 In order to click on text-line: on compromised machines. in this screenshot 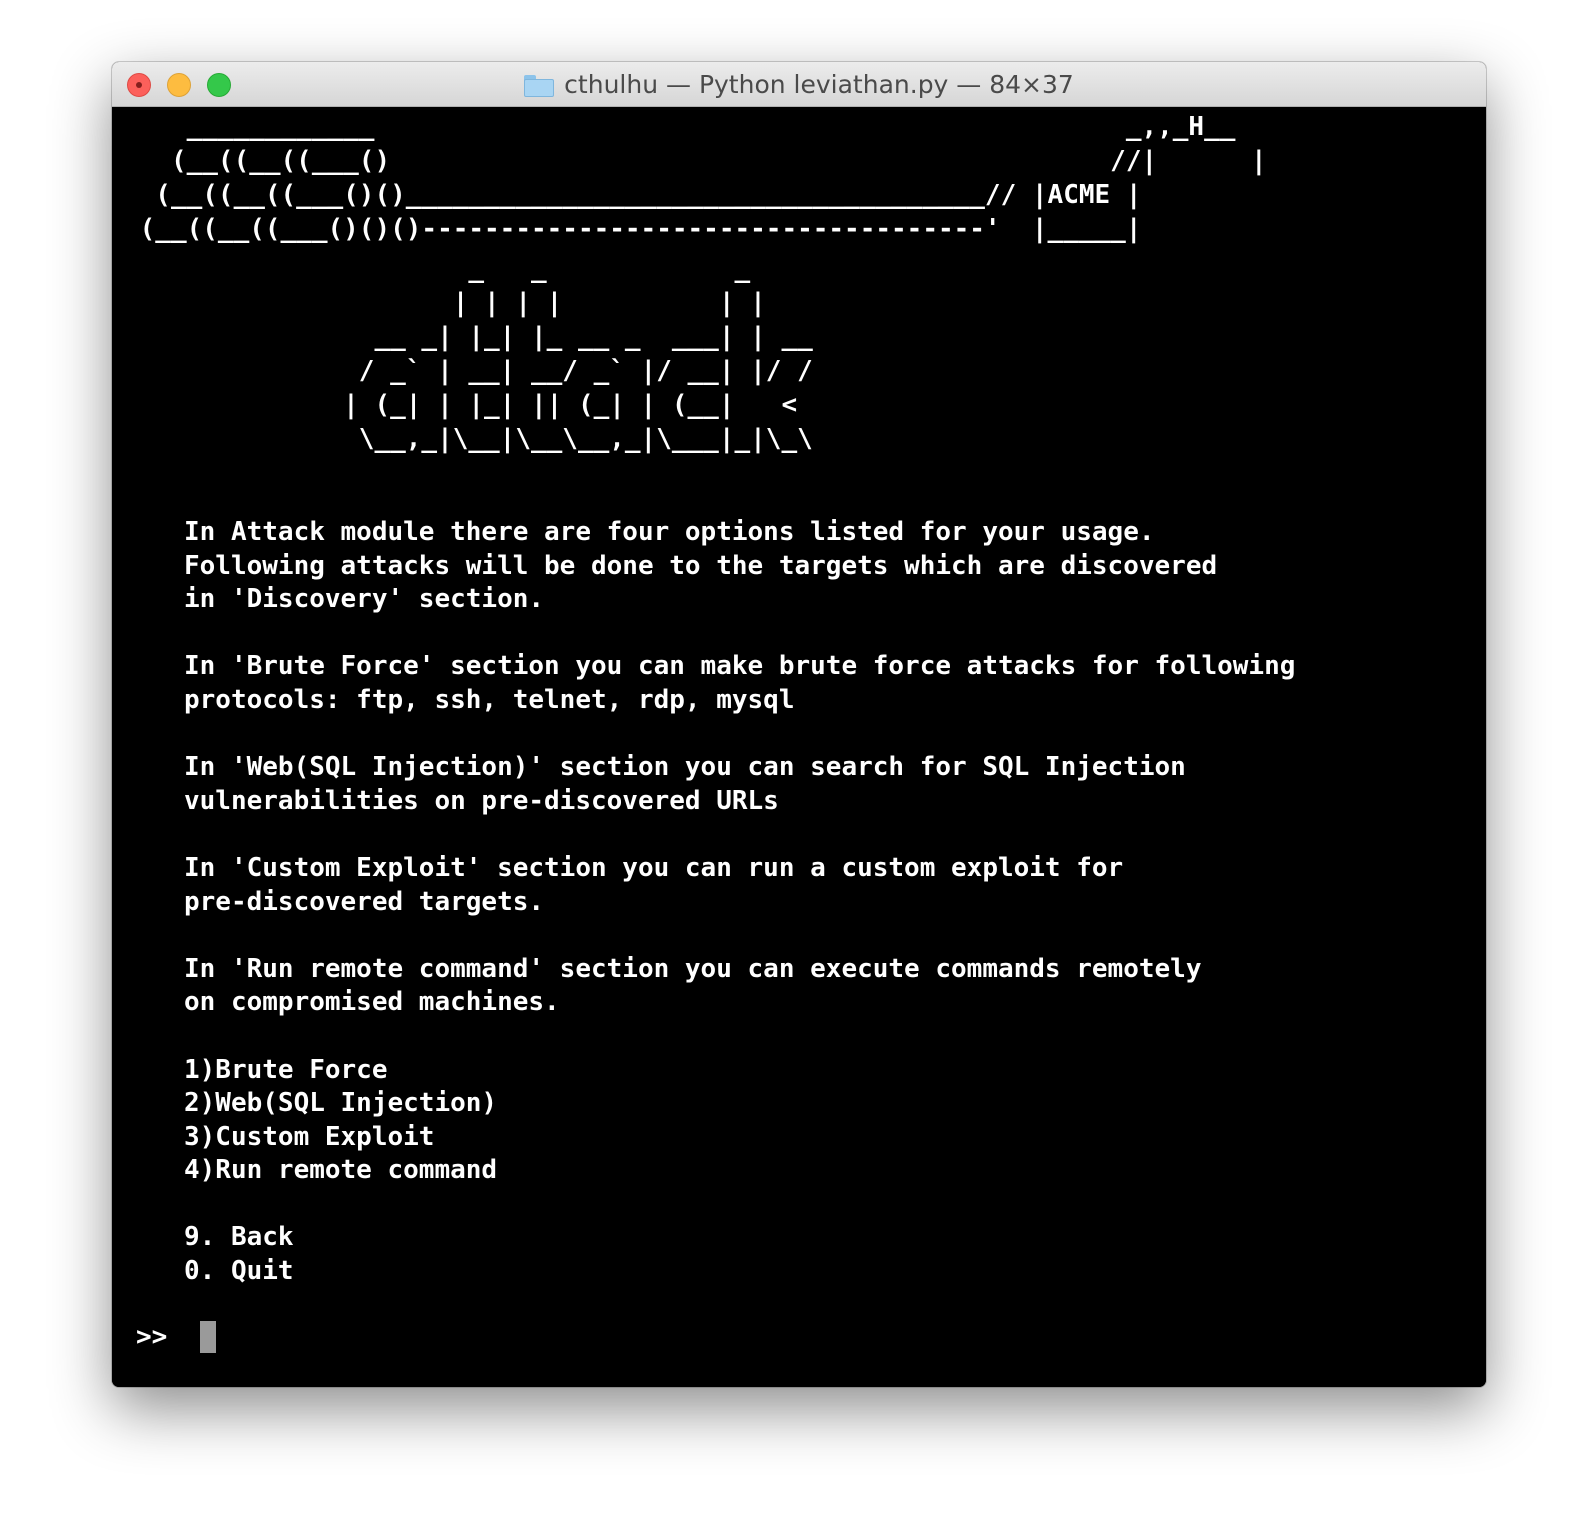, I will do `click(372, 1002)`.